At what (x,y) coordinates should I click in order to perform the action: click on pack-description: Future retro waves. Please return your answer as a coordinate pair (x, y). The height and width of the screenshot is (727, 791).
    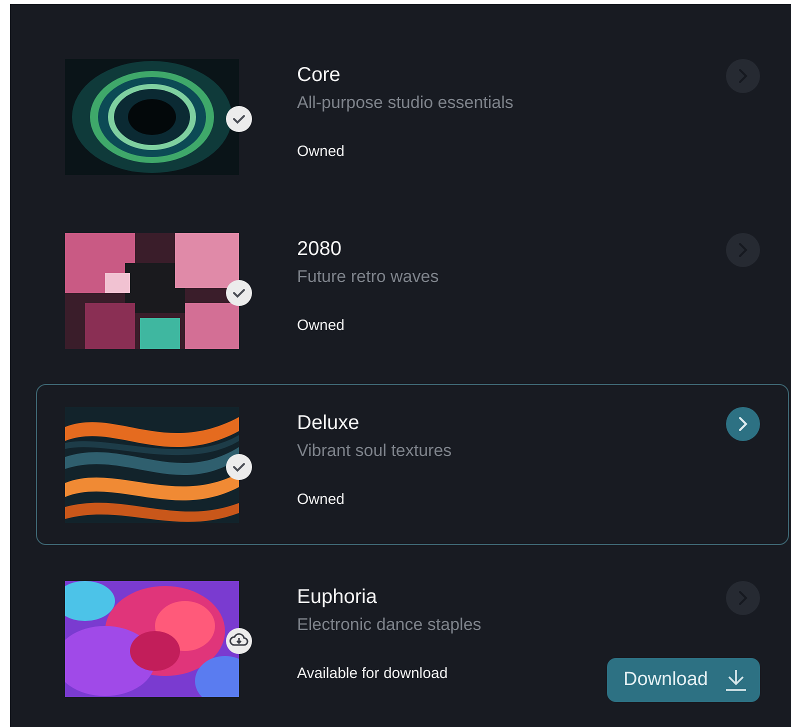
    Looking at the image, I should click on (368, 277).